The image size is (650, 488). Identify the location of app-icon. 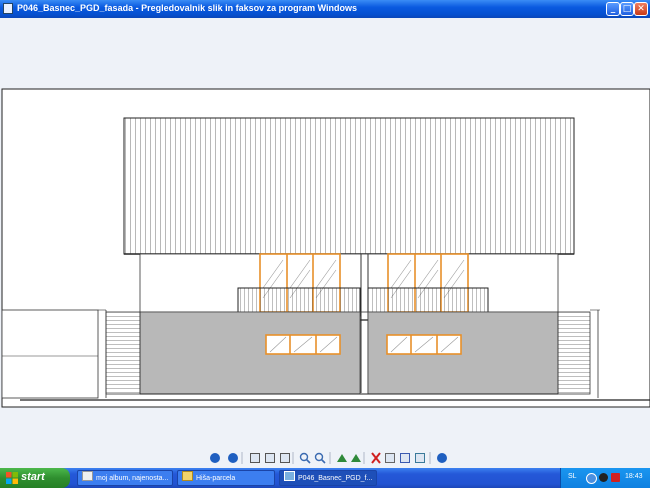
(8, 8).